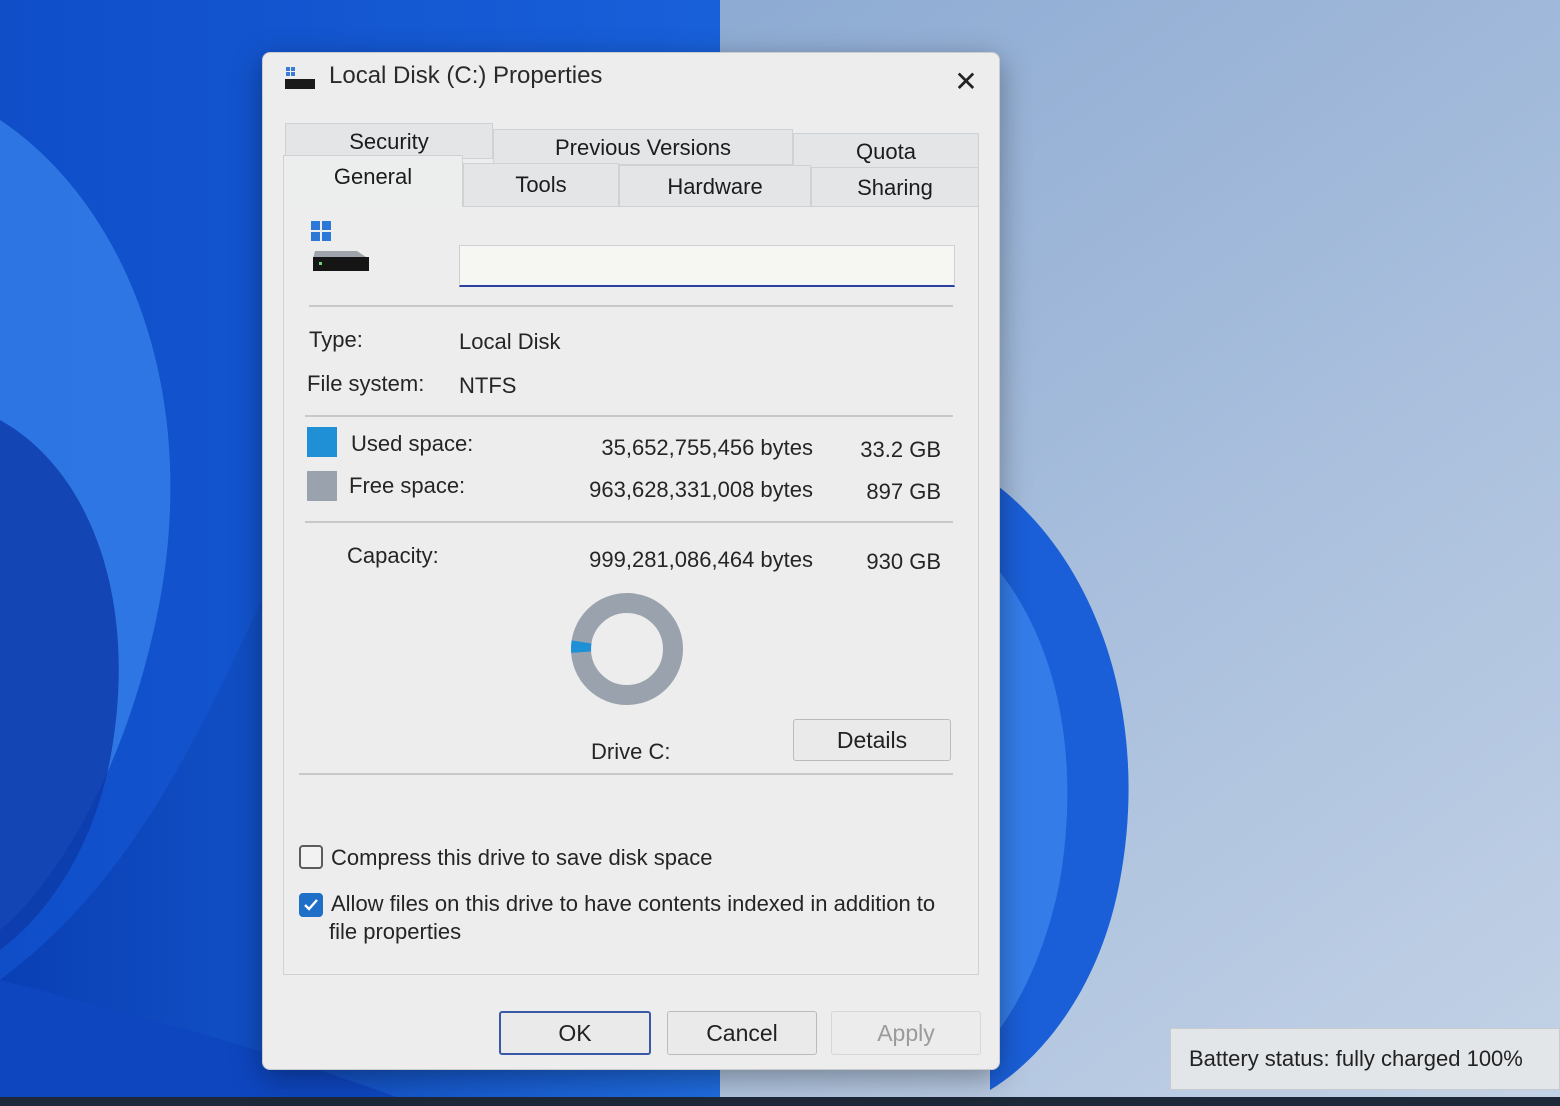 Image resolution: width=1560 pixels, height=1106 pixels. What do you see at coordinates (336, 339) in the screenshot?
I see `type-label: Type:` at bounding box center [336, 339].